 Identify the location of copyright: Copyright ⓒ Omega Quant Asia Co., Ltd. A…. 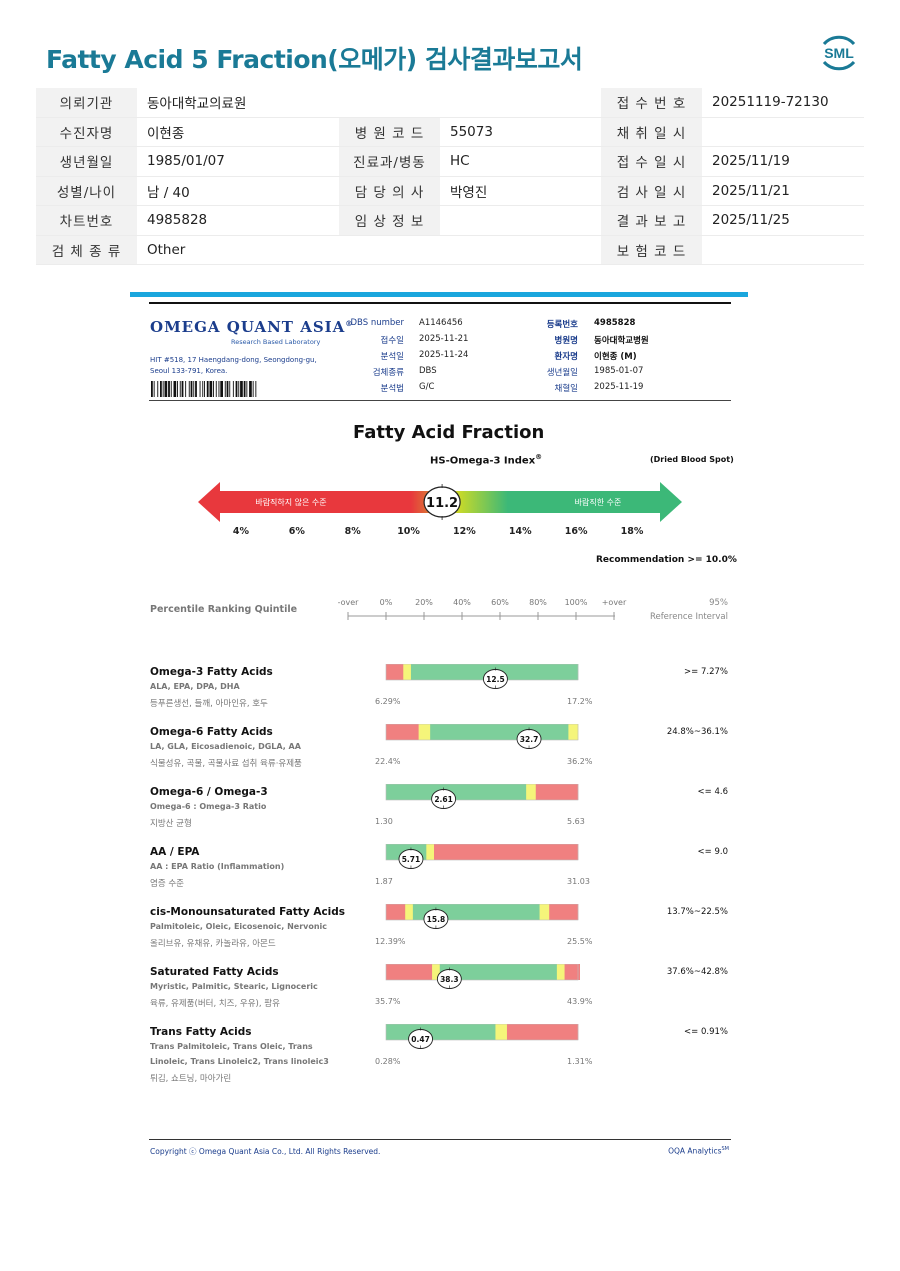
(265, 1151).